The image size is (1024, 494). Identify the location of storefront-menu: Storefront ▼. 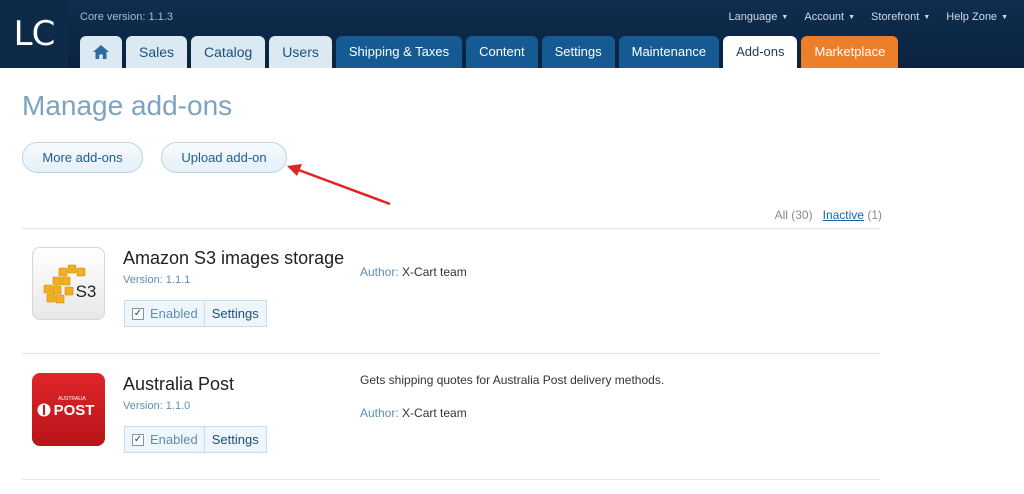
(900, 17).